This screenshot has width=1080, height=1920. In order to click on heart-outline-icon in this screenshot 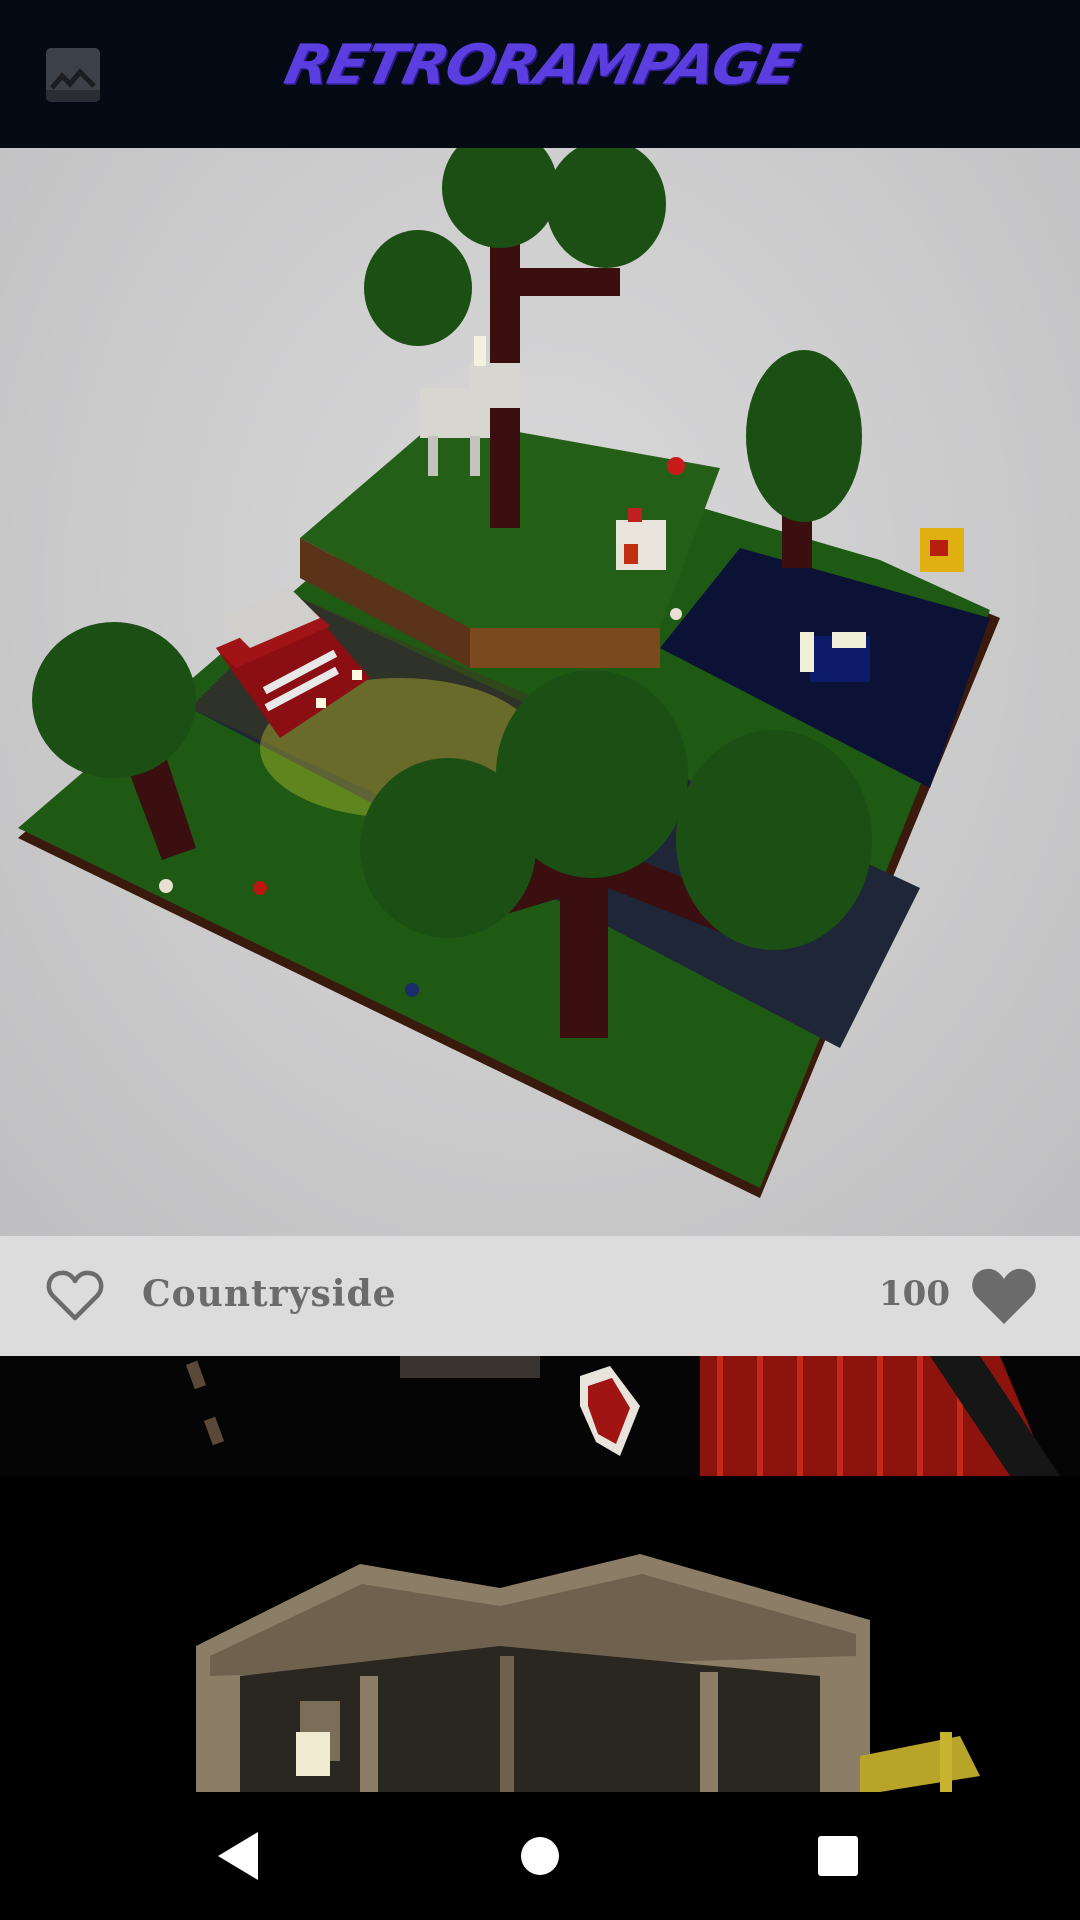, I will do `click(75, 1295)`.